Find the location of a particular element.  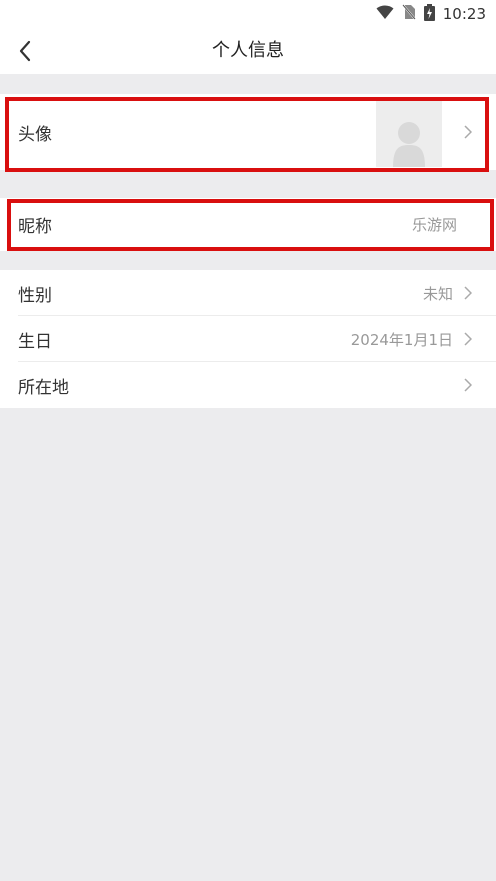

birthday-label: 生日 is located at coordinates (35, 341).